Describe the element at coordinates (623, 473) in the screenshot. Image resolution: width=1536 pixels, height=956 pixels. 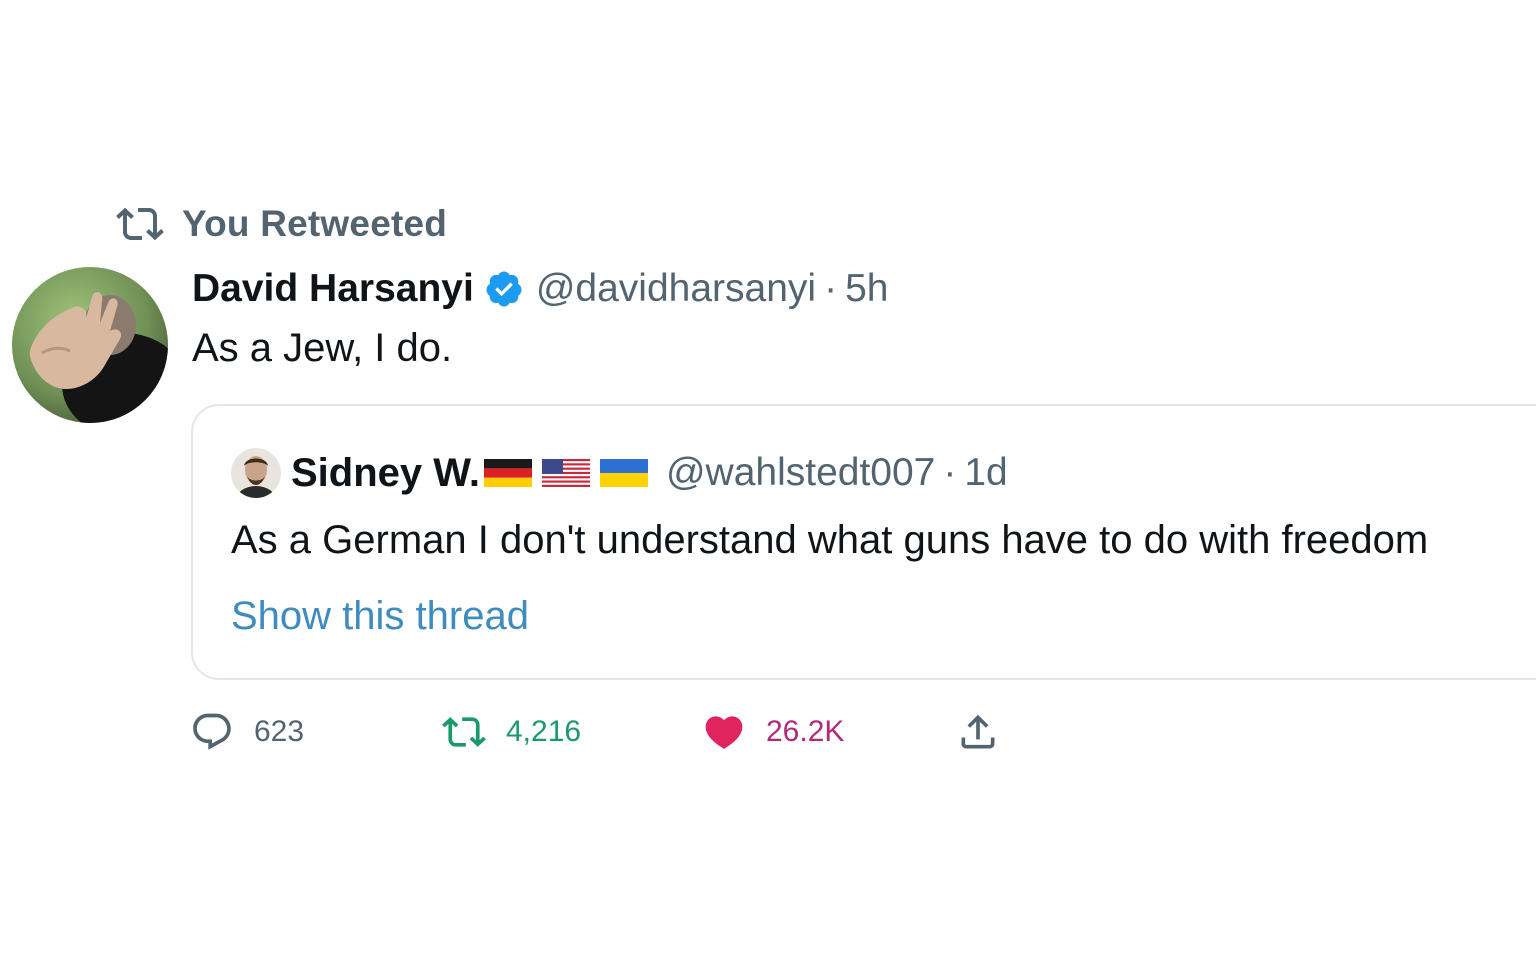
I see `flag-ukraine-icon` at that location.